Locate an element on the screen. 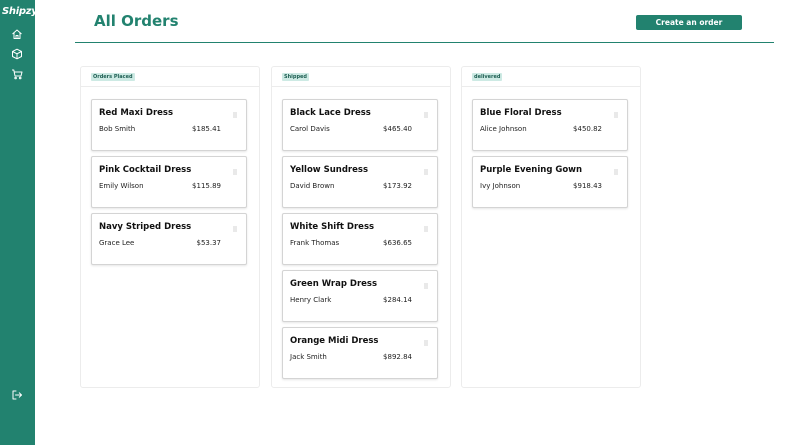 The width and height of the screenshot is (800, 445). order-customer: Grace Lee is located at coordinates (117, 243).